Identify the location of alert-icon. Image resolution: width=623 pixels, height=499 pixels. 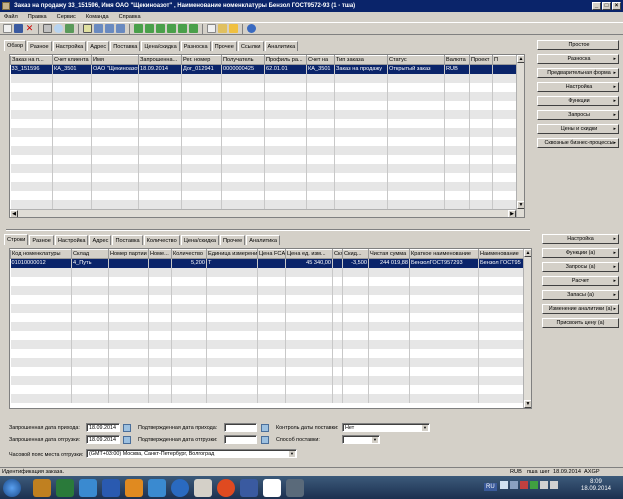
(233, 28).